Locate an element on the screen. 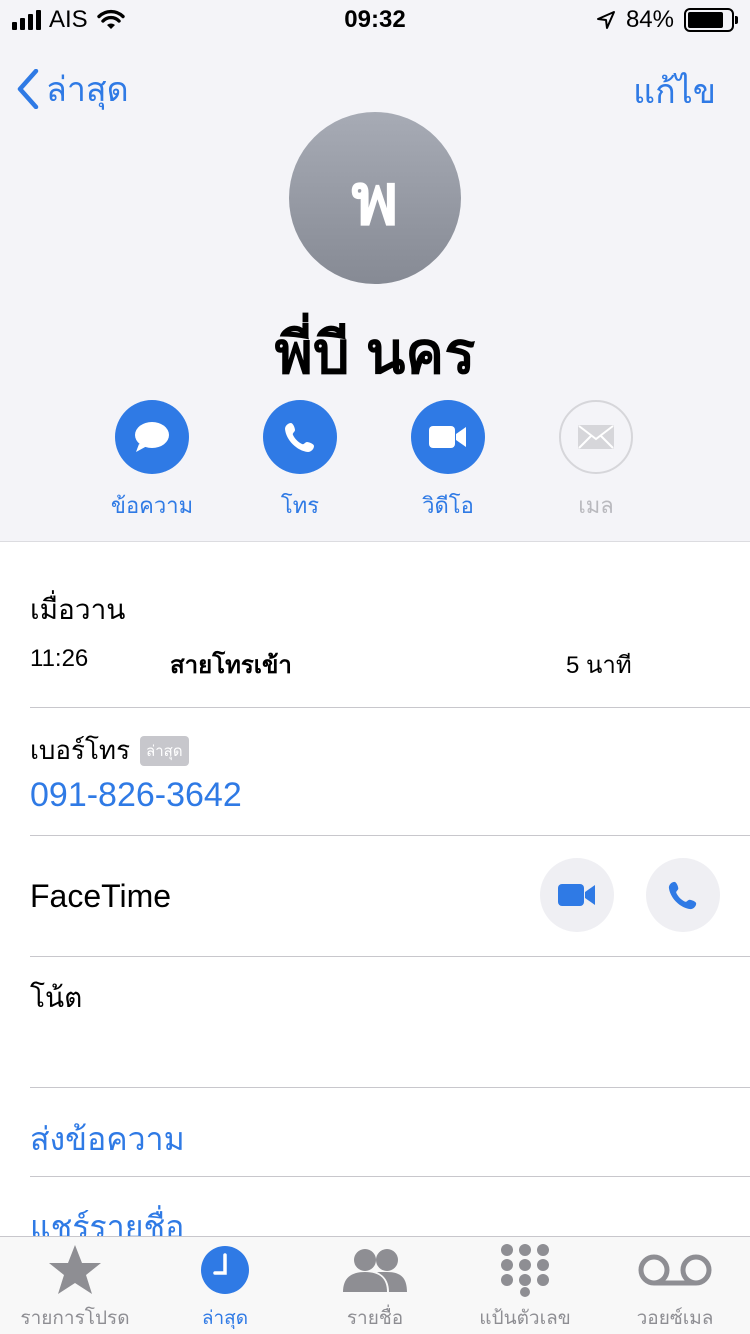  battery-level is located at coordinates (706, 20).